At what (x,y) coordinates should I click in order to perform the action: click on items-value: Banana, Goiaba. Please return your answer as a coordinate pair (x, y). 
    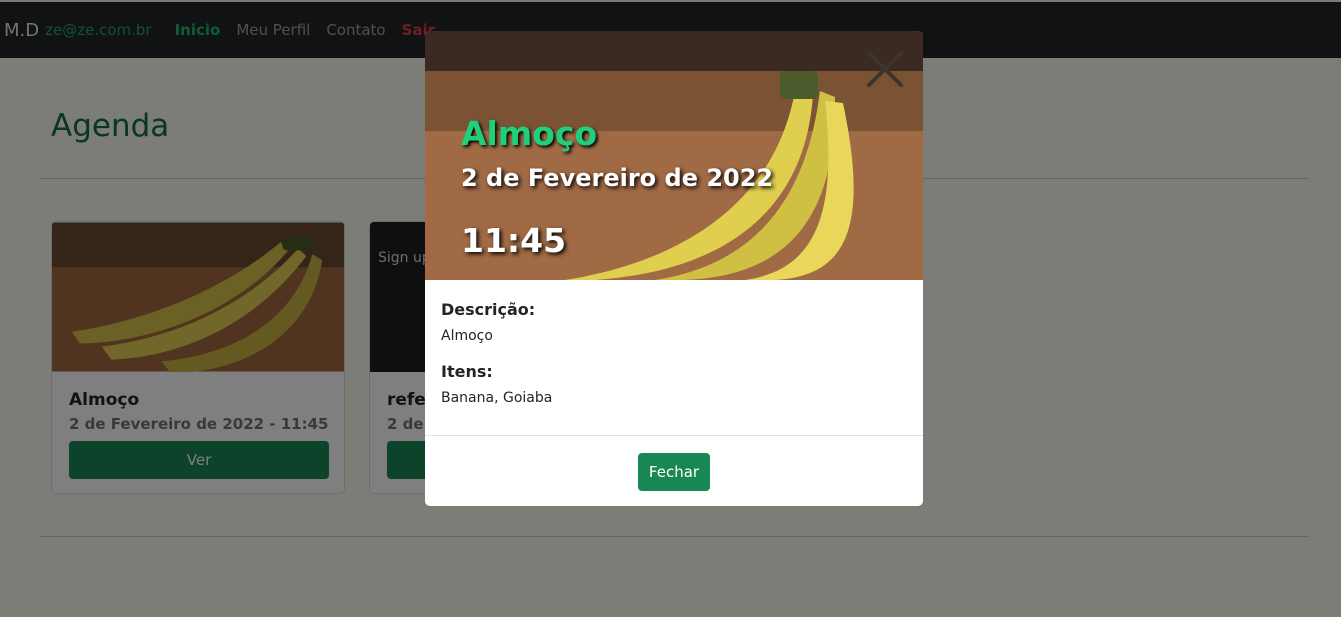
    Looking at the image, I should click on (497, 398).